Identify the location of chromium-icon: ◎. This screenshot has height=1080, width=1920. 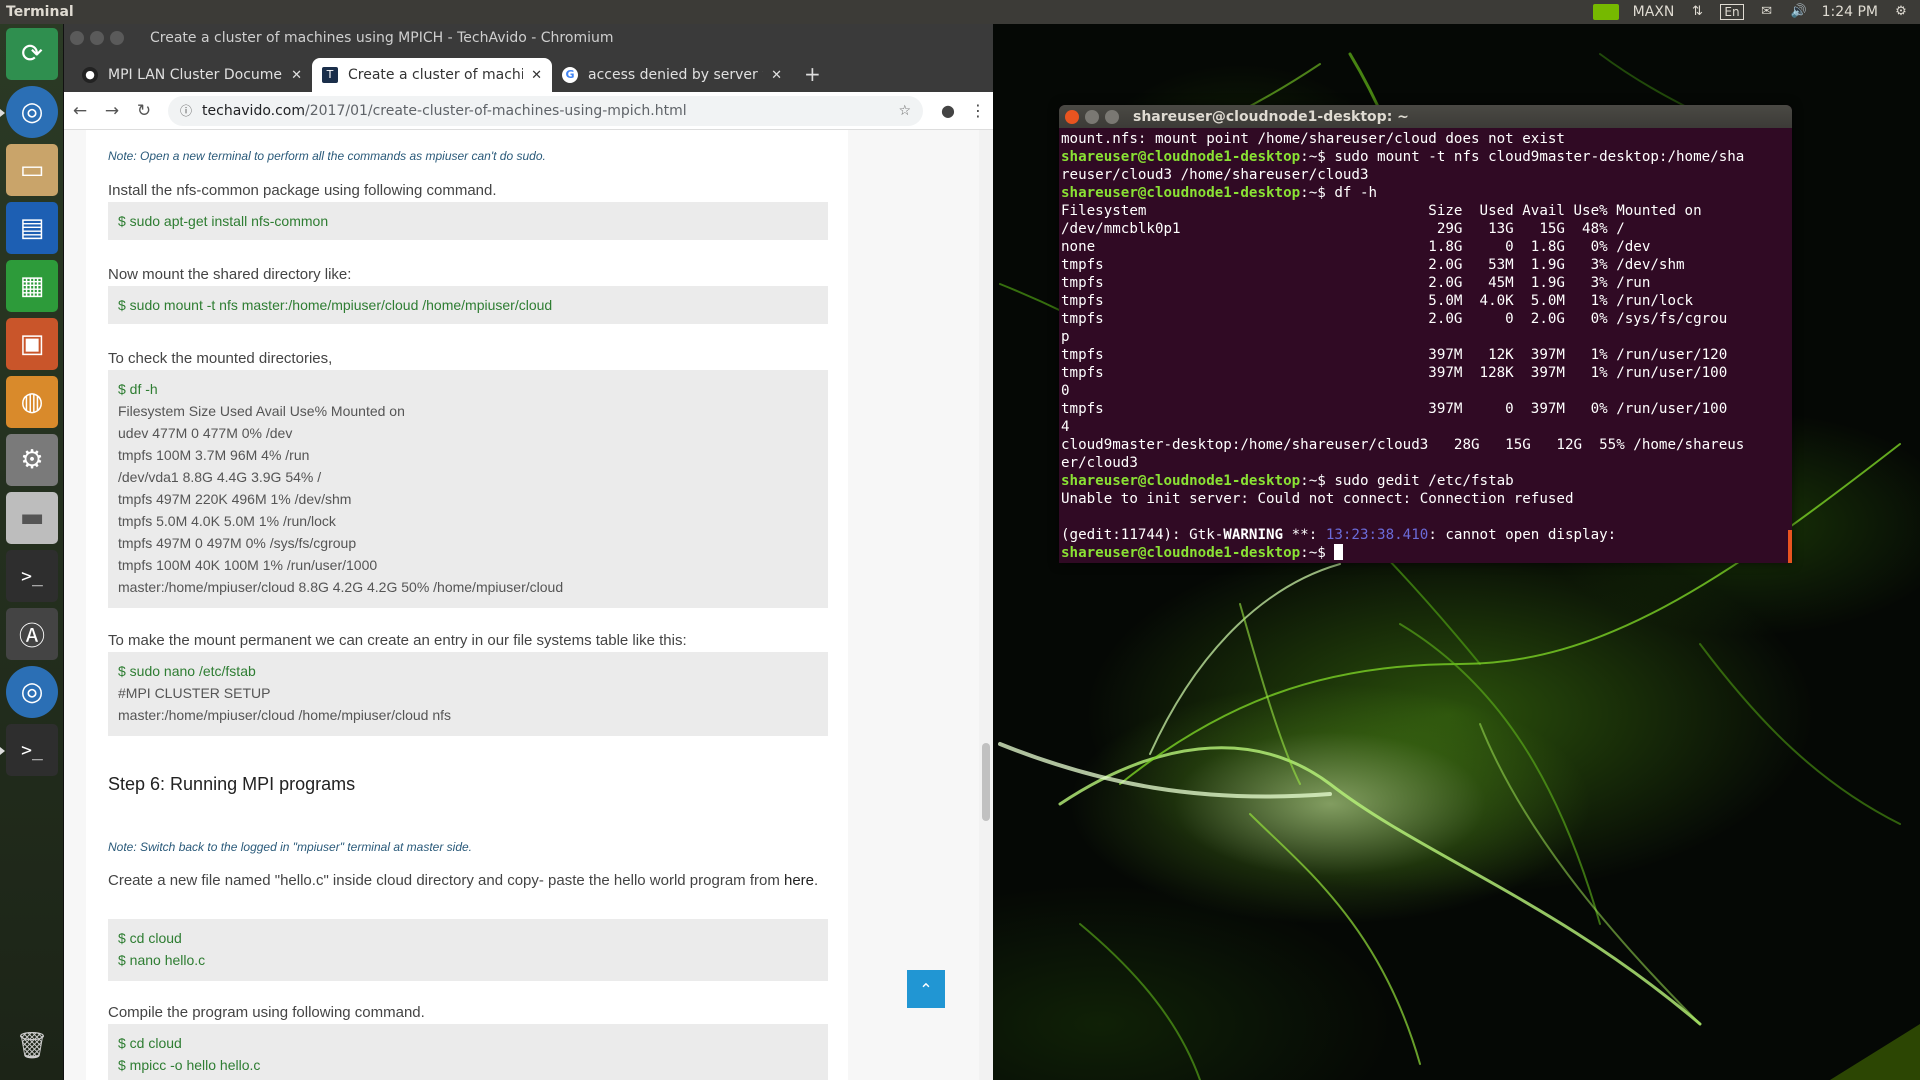
(32, 692).